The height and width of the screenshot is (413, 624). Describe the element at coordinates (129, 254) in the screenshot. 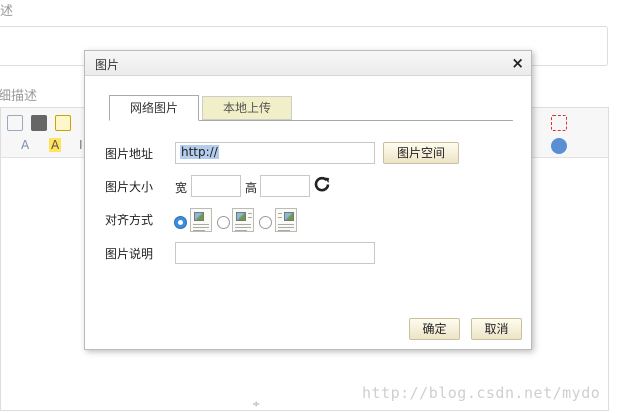

I see `desc-label: 图片说明` at that location.